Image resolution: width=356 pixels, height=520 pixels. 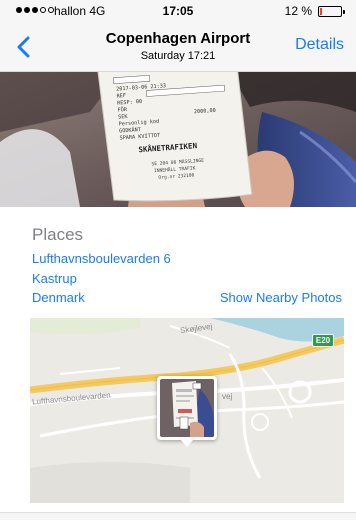 I want to click on details-button: Details, so click(x=319, y=45).